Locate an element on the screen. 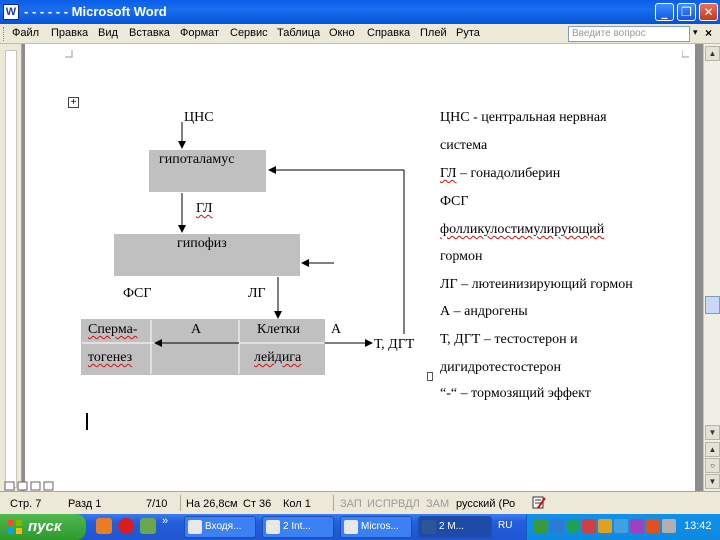 This screenshot has width=720, height=540. status-extend: ВДЛ is located at coordinates (409, 504).